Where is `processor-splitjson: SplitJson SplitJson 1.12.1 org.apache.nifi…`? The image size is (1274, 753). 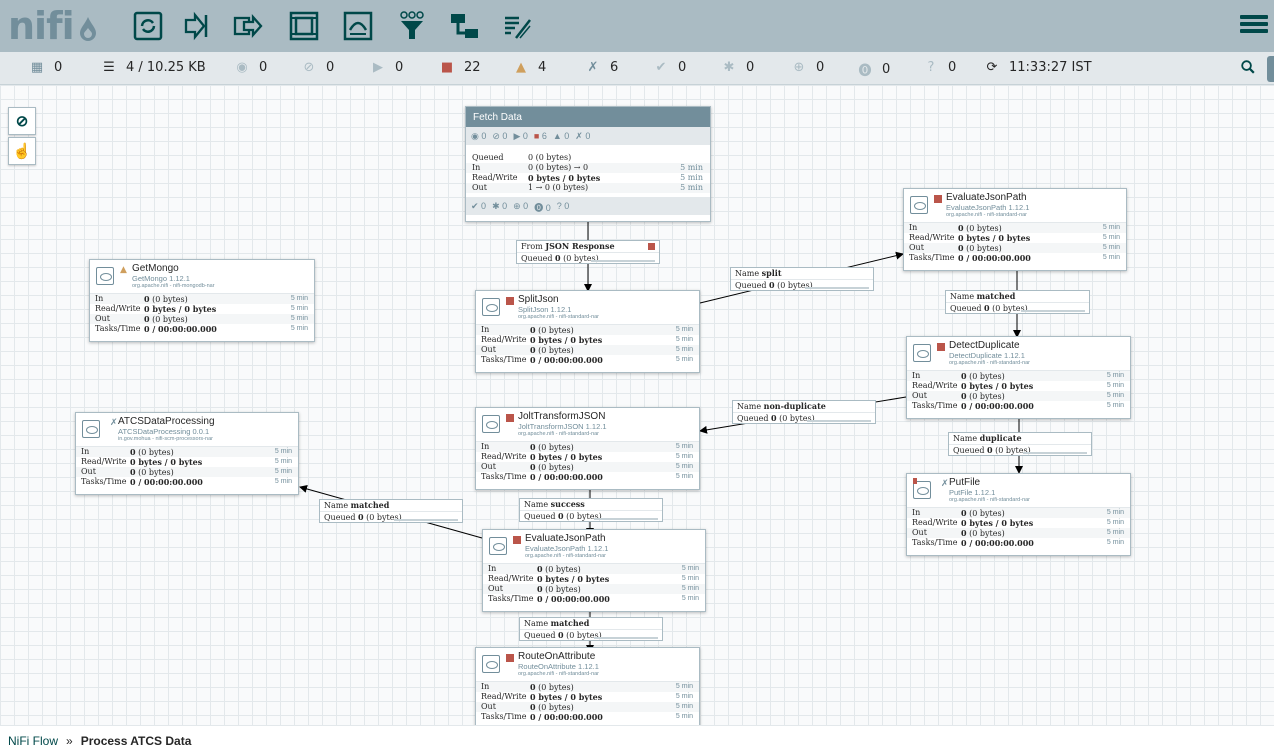 processor-splitjson: SplitJson SplitJson 1.12.1 org.apache.nifi… is located at coordinates (587, 331).